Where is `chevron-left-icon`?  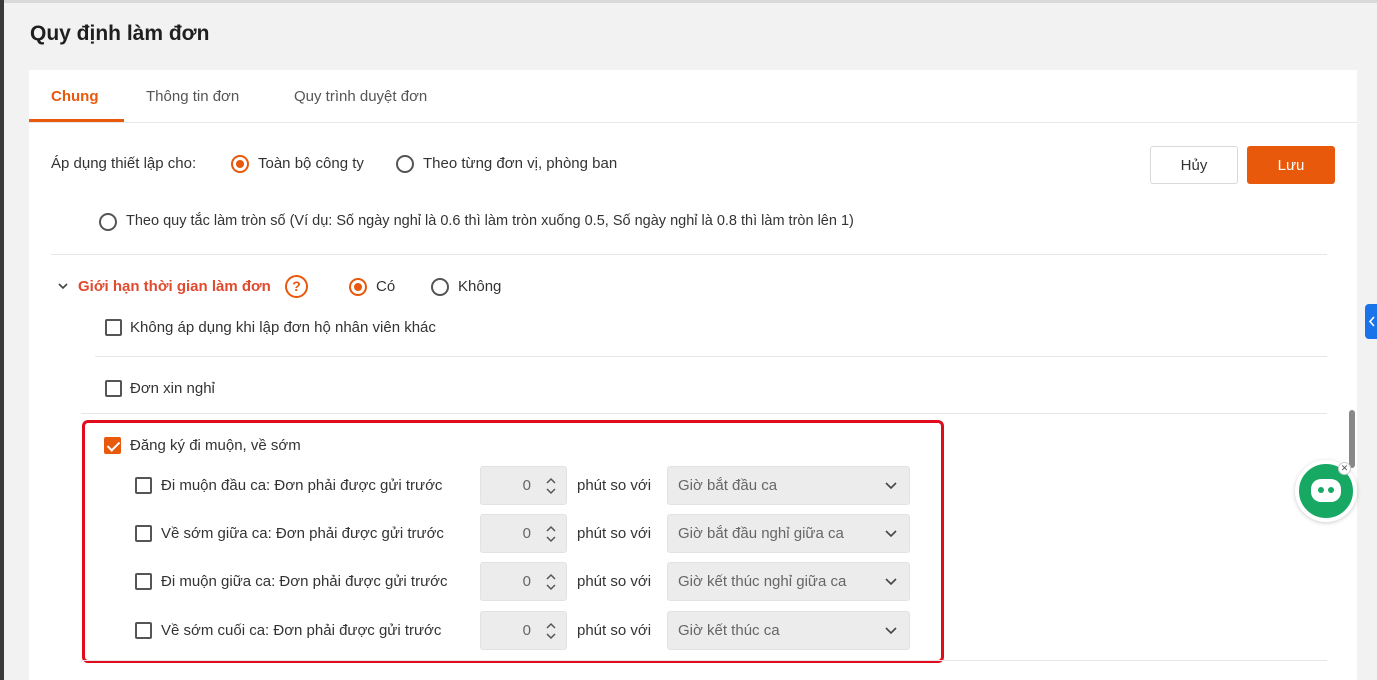
chevron-left-icon is located at coordinates (1371, 321).